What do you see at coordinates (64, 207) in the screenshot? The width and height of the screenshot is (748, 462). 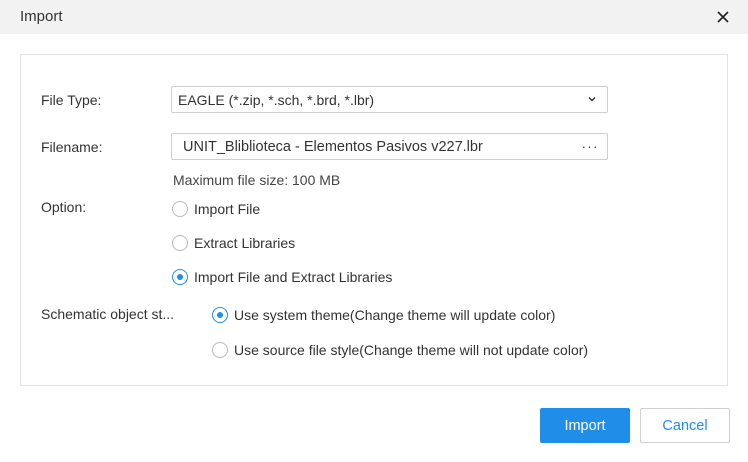 I see `option-label: Option:` at bounding box center [64, 207].